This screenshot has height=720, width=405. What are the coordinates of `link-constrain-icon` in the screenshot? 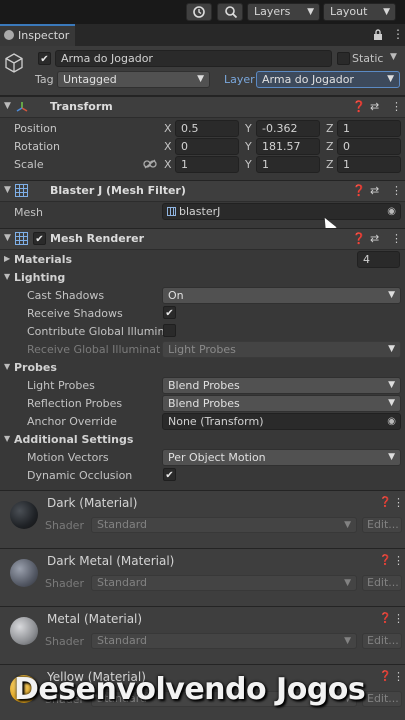 It's located at (150, 164).